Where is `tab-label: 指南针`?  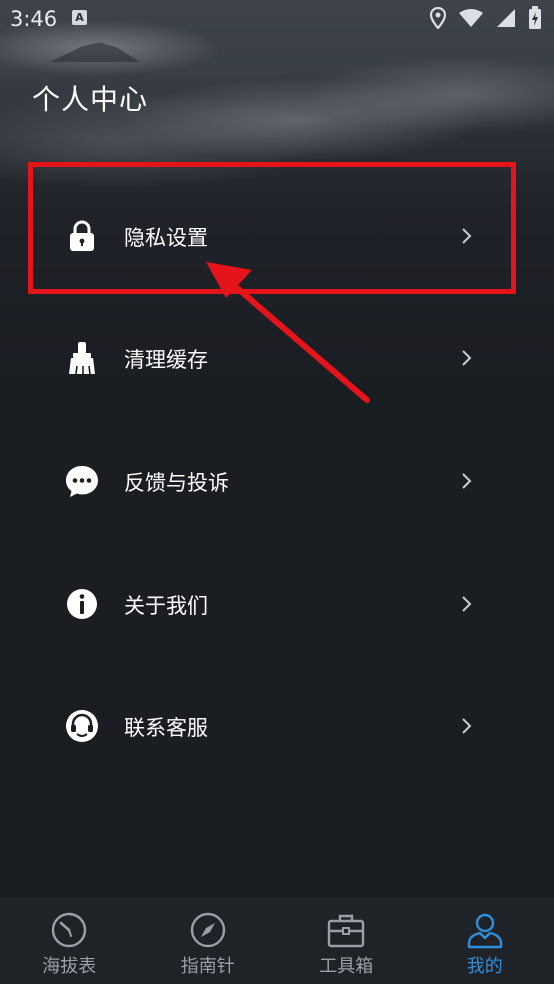 tab-label: 指南针 is located at coordinates (207, 966).